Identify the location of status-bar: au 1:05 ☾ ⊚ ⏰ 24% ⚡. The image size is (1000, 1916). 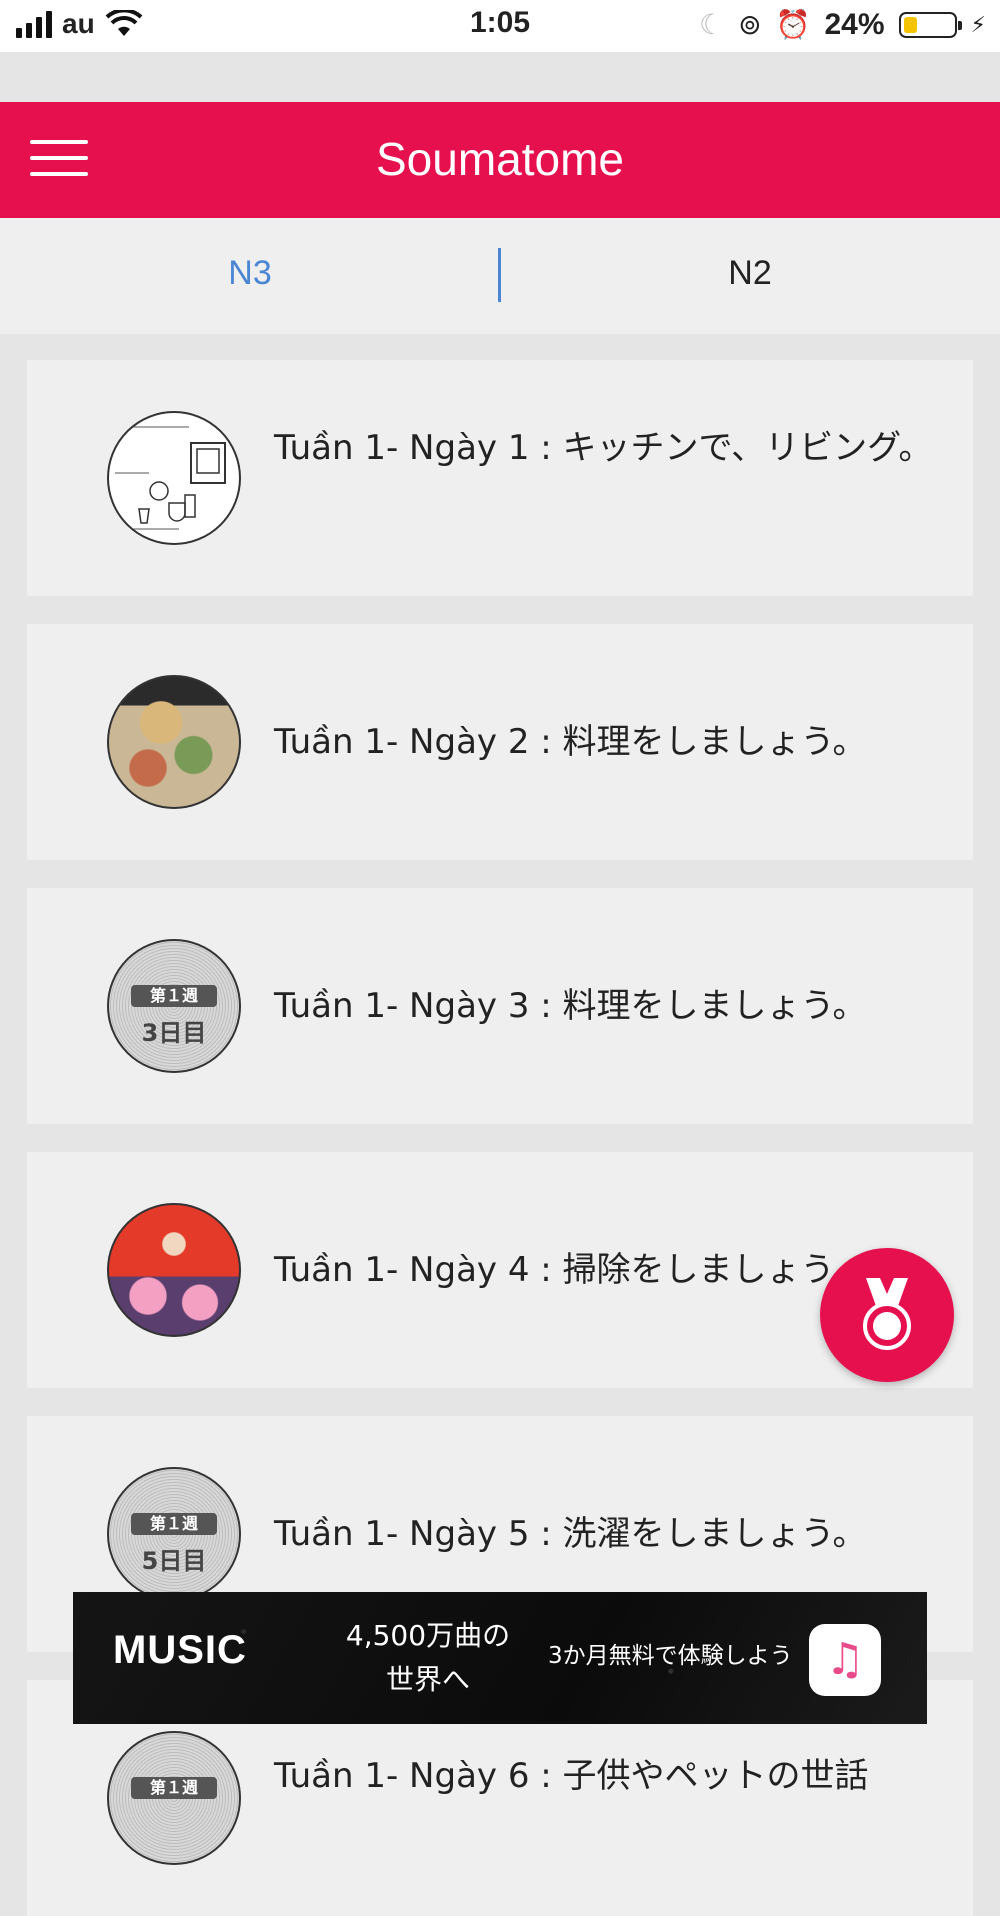
(500, 26).